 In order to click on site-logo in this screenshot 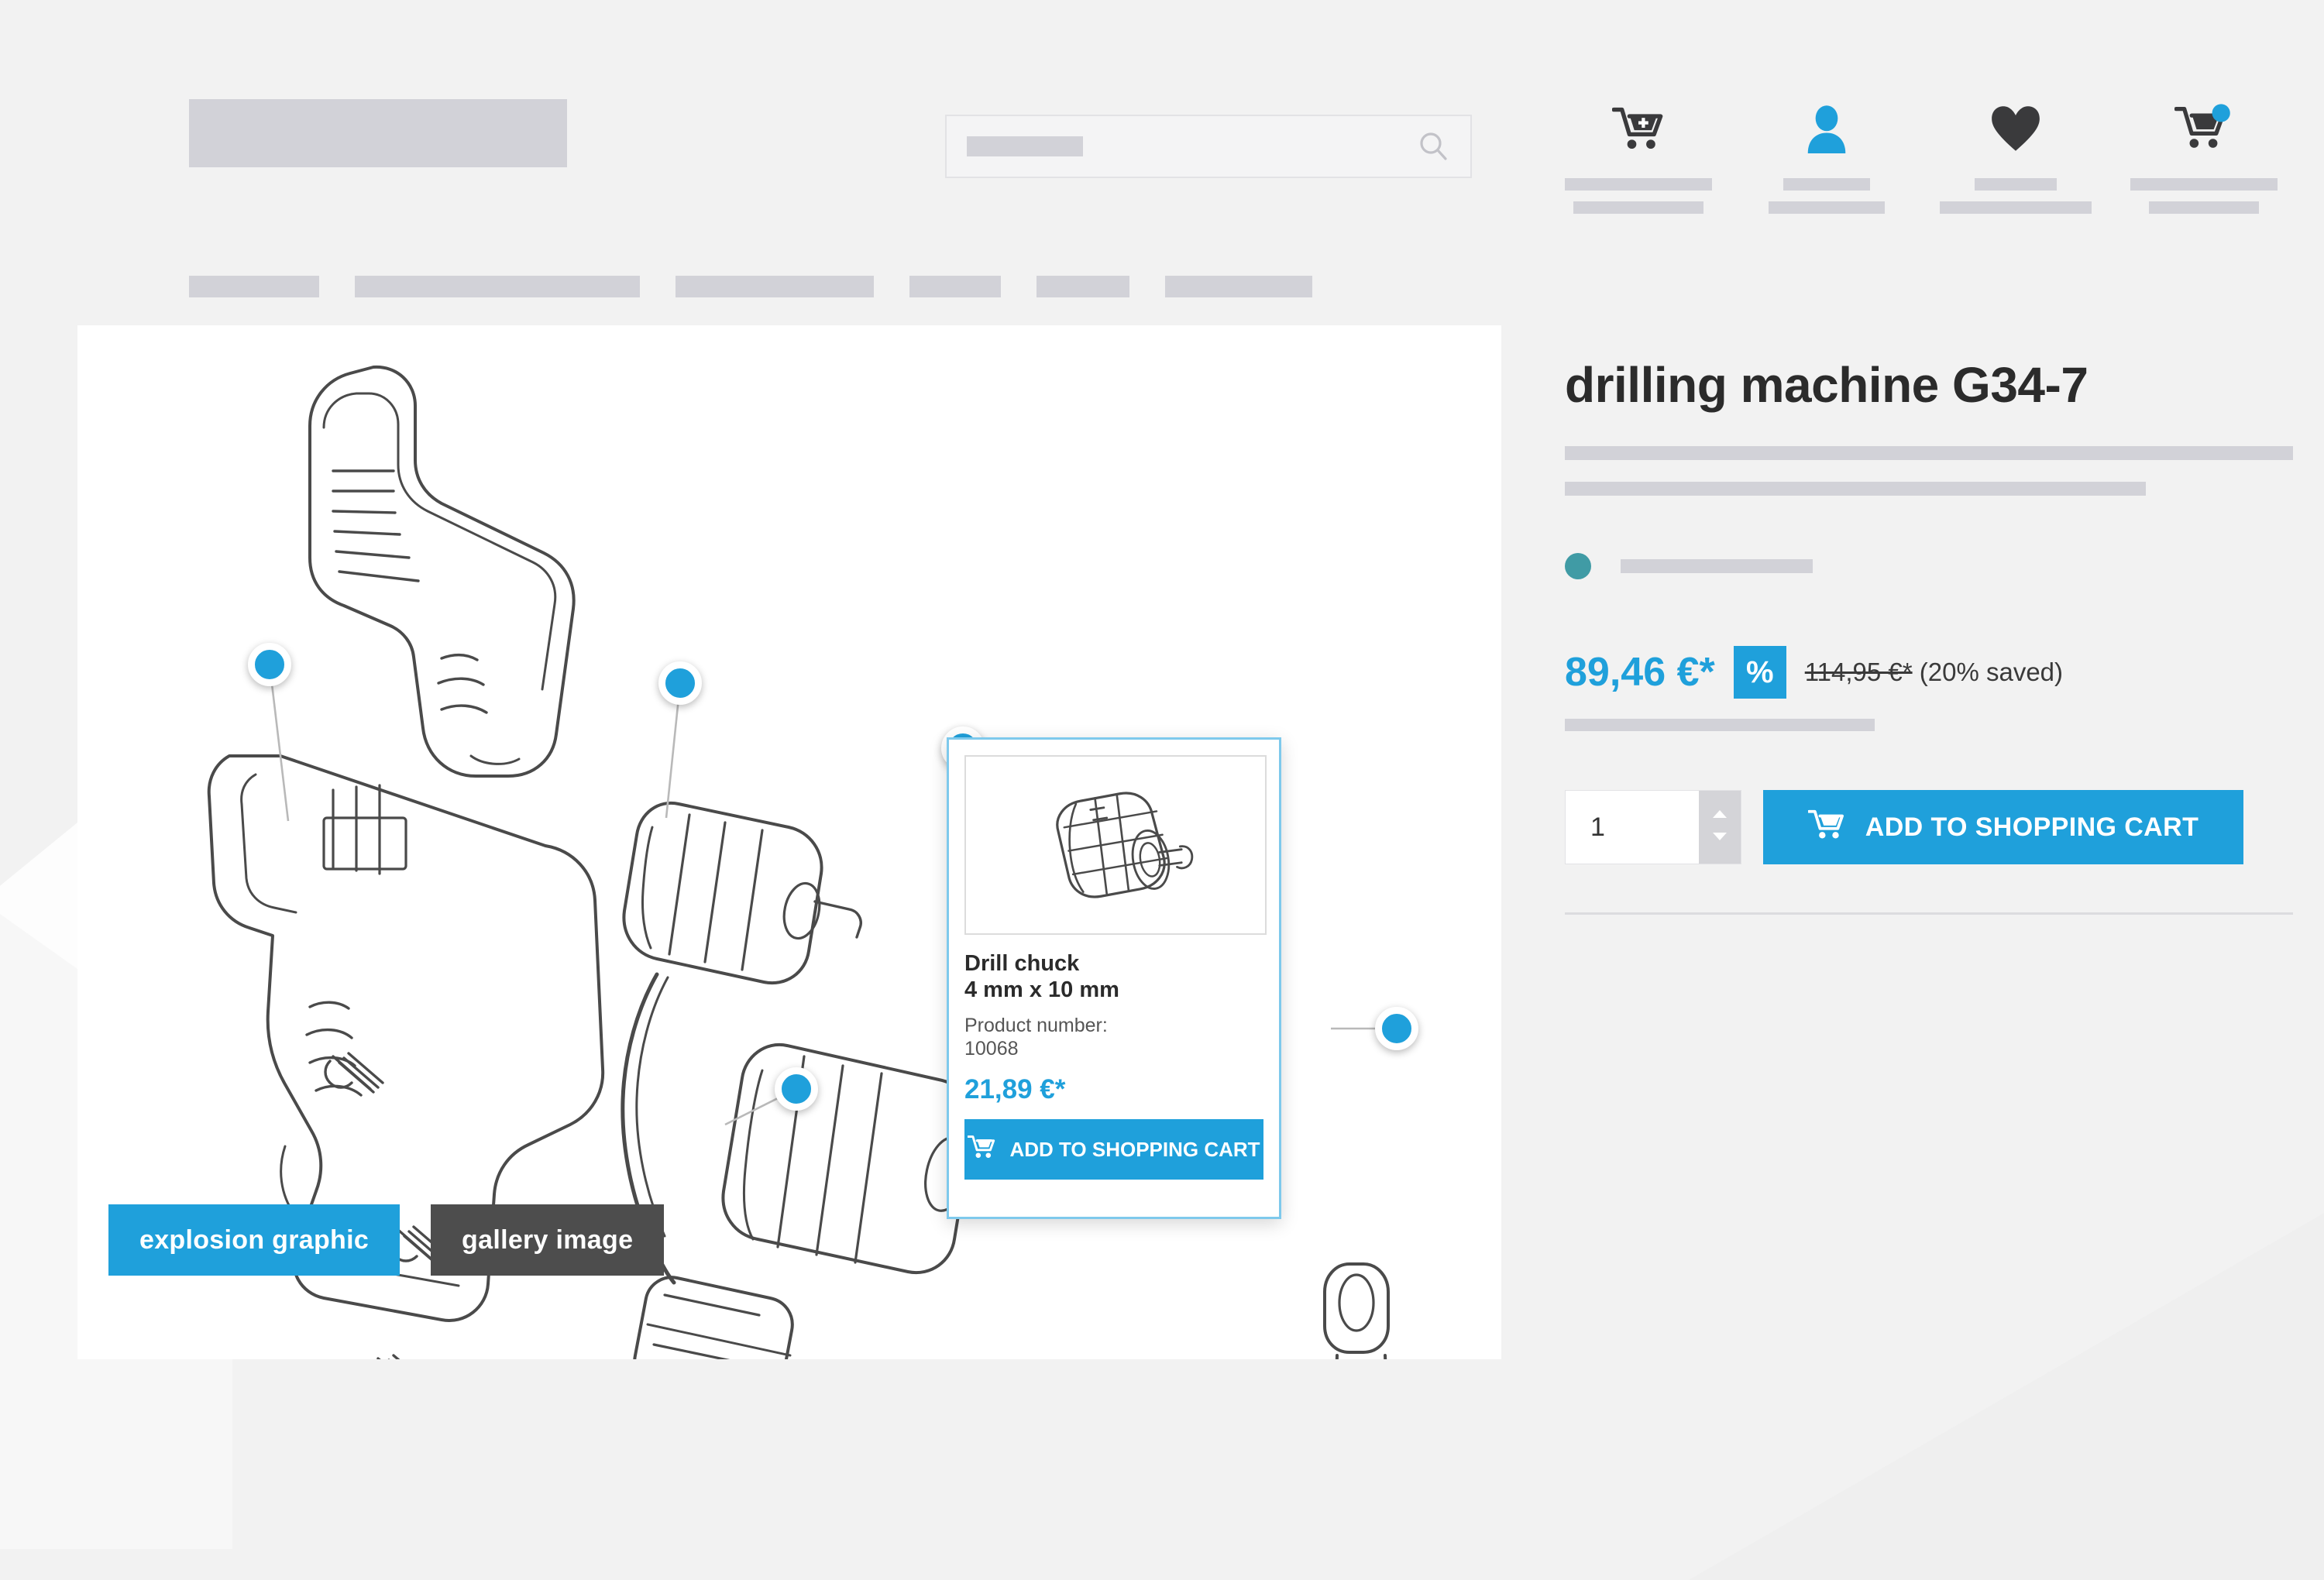, I will do `click(378, 133)`.